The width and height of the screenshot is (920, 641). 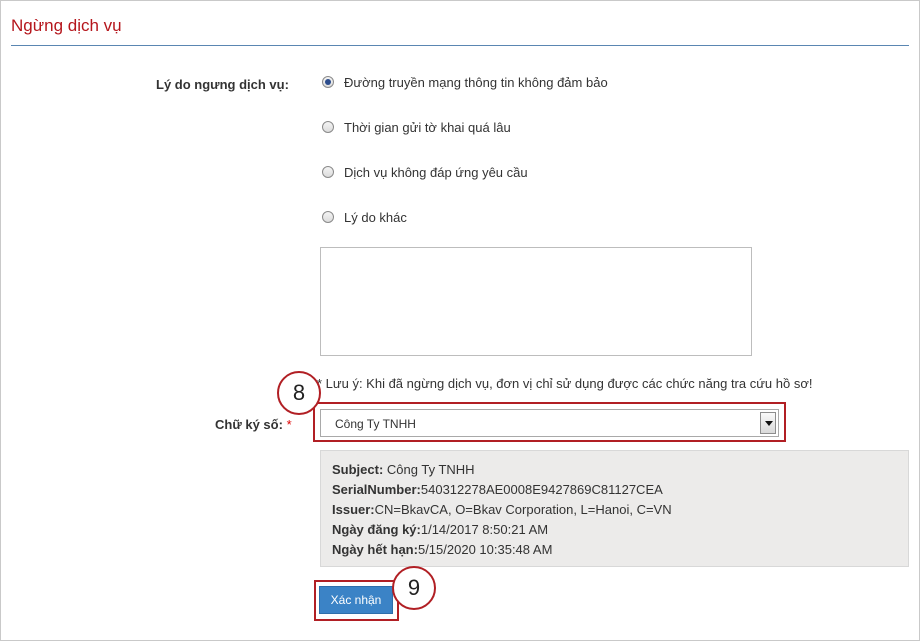 I want to click on radio-checked-icon, so click(x=328, y=82).